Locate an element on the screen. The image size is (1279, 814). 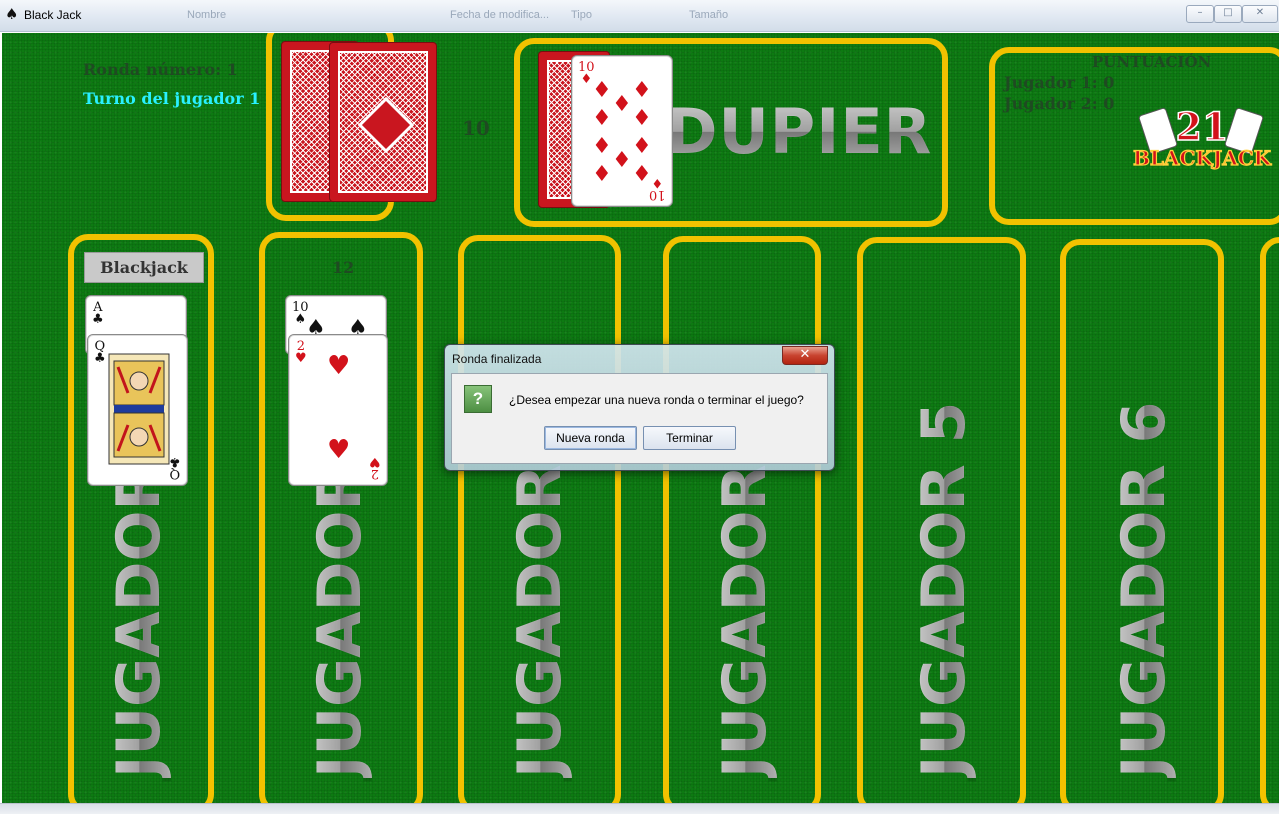
window-bottom-edge is located at coordinates (639, 808).